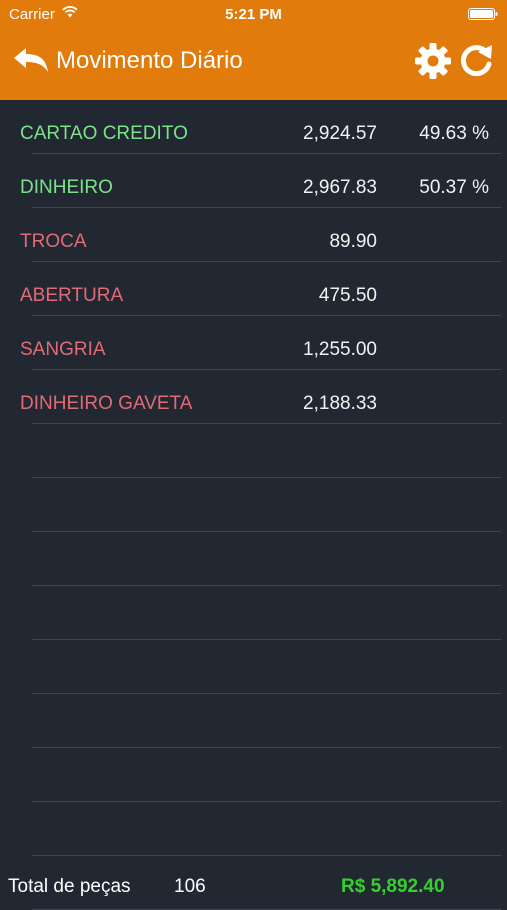 This screenshot has width=507, height=910. What do you see at coordinates (476, 61) in the screenshot?
I see `refresh-icon` at bounding box center [476, 61].